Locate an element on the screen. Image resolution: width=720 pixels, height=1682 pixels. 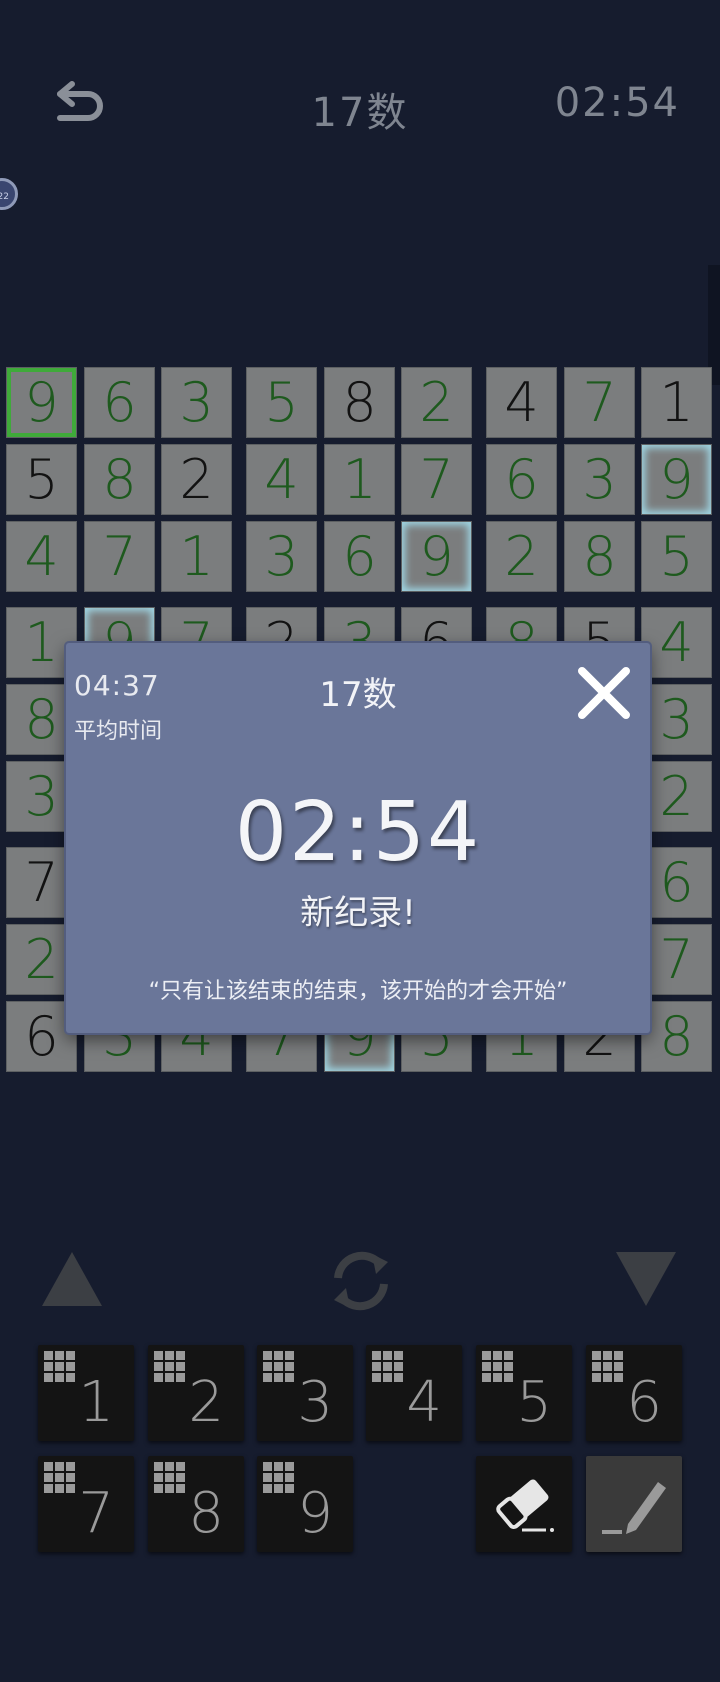
eraser-icon is located at coordinates (525, 1505).